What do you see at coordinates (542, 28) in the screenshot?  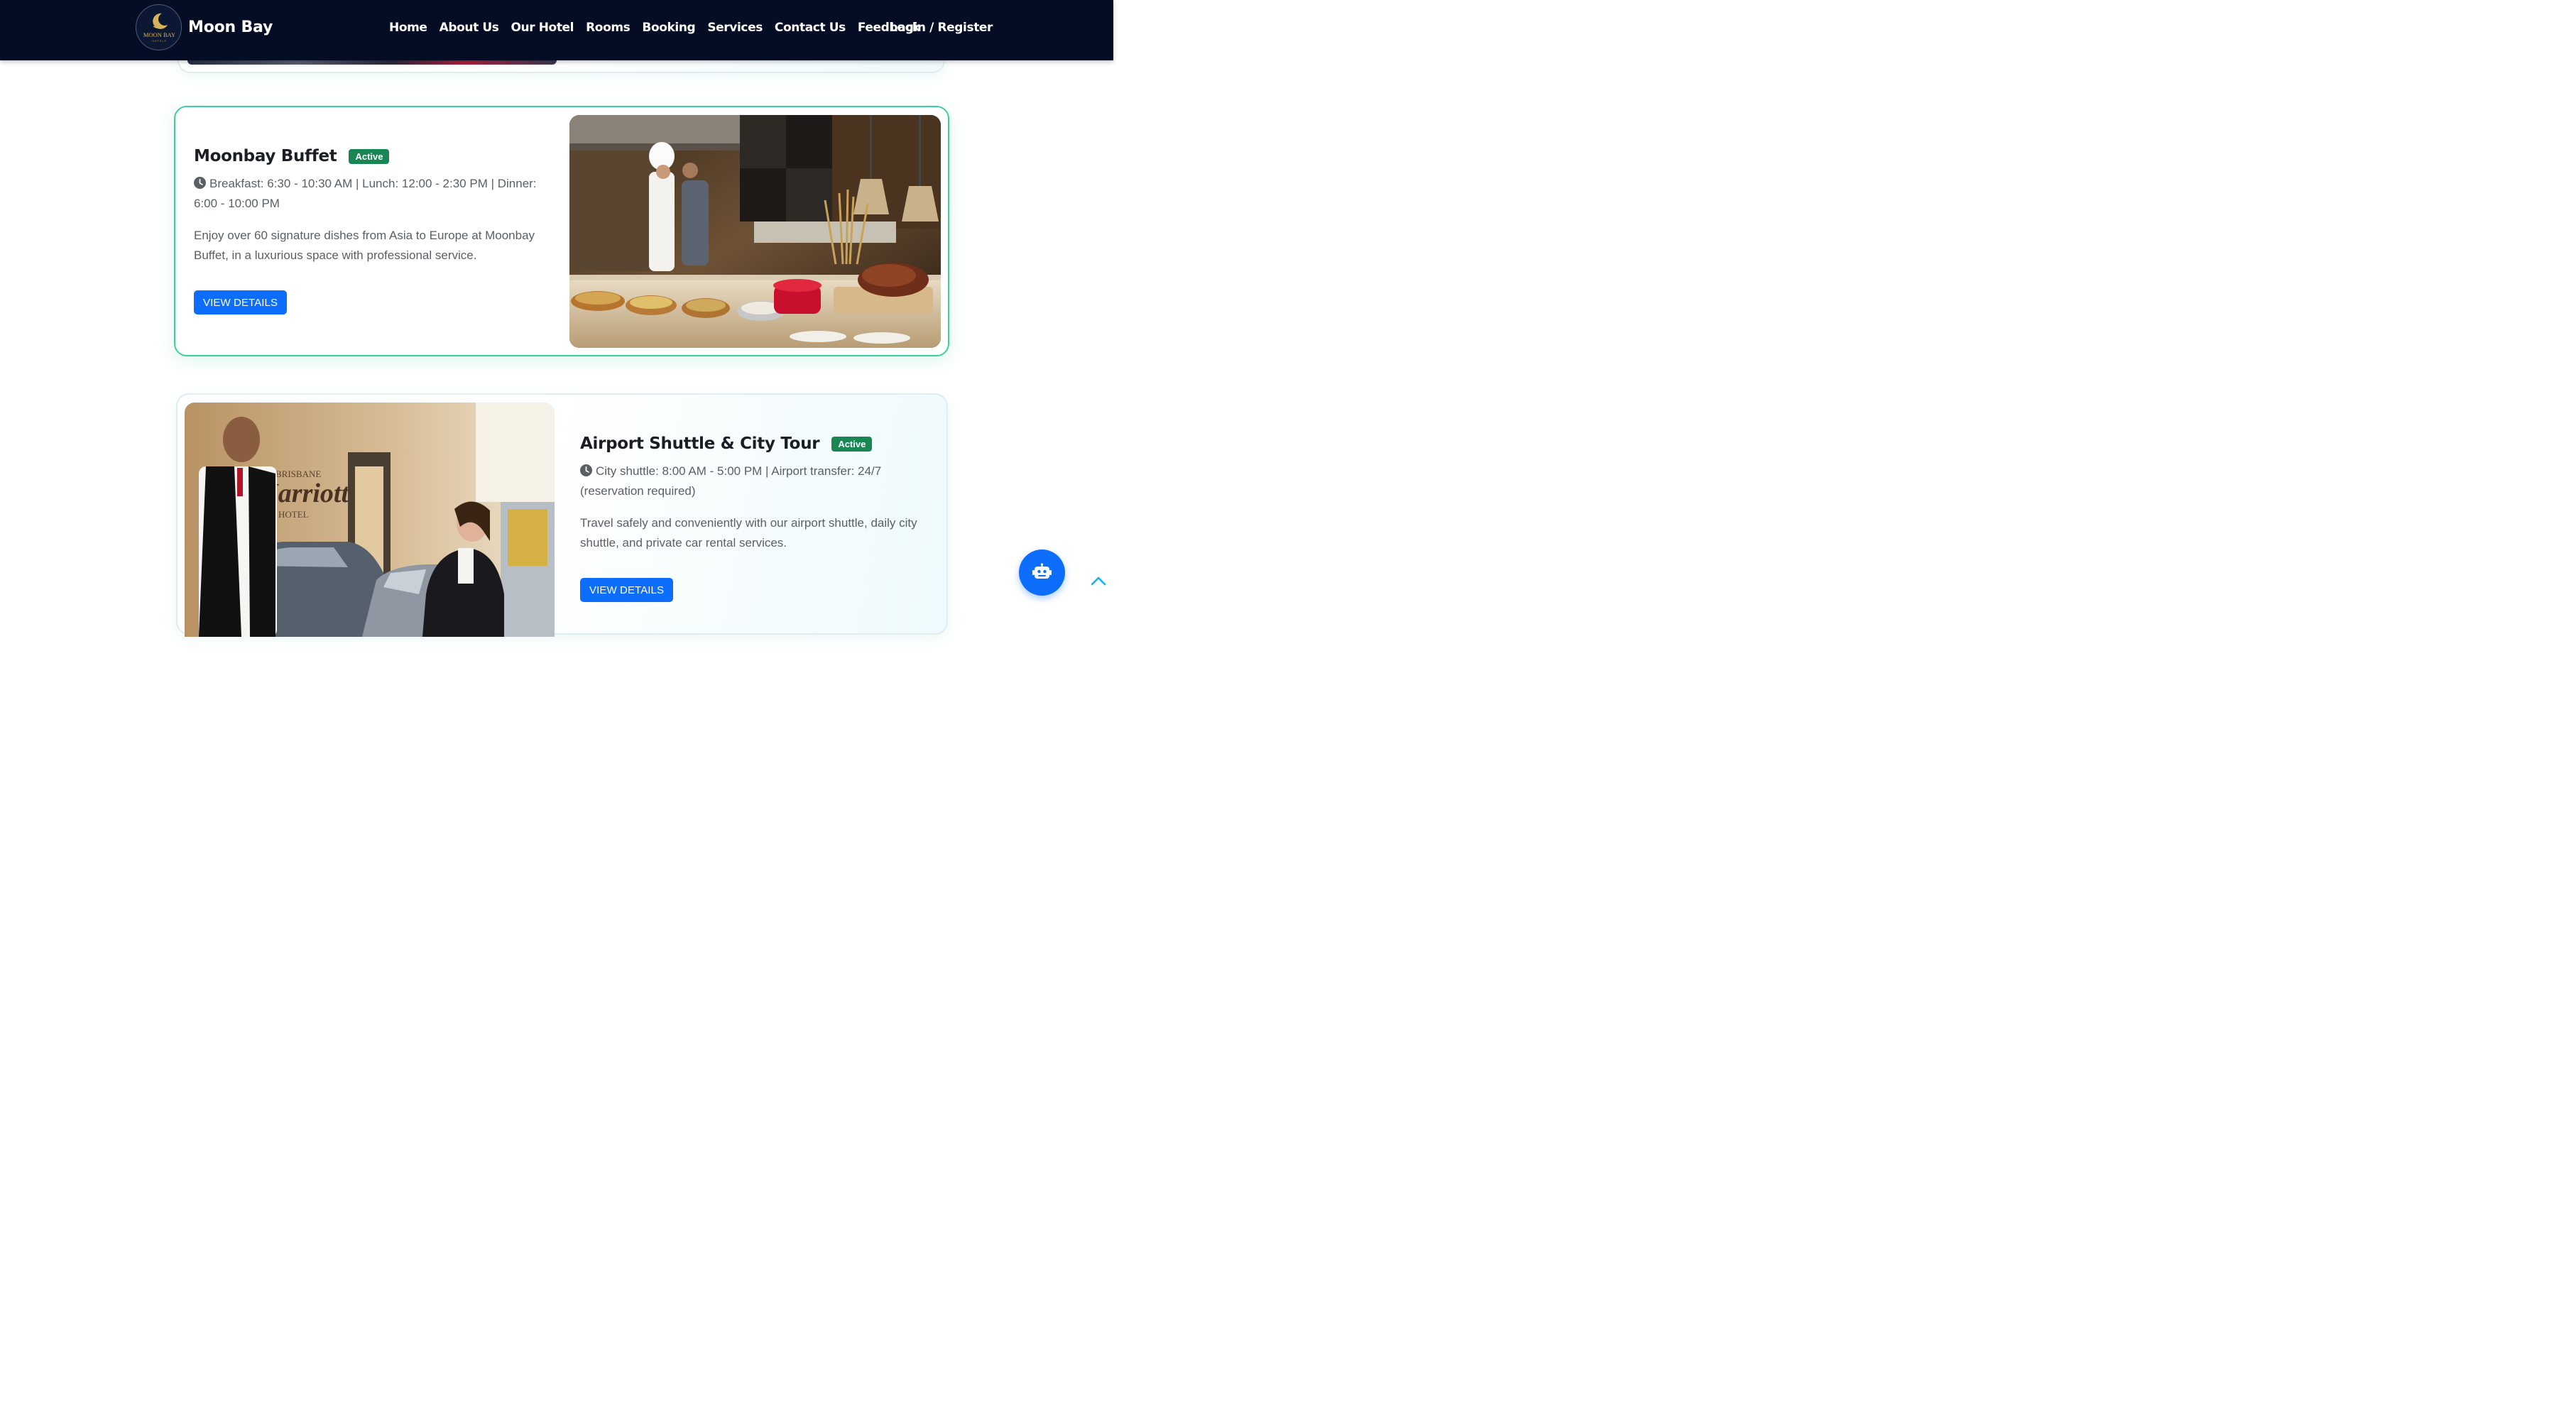 I see `nav-link-our-hotel: Our Hotel` at bounding box center [542, 28].